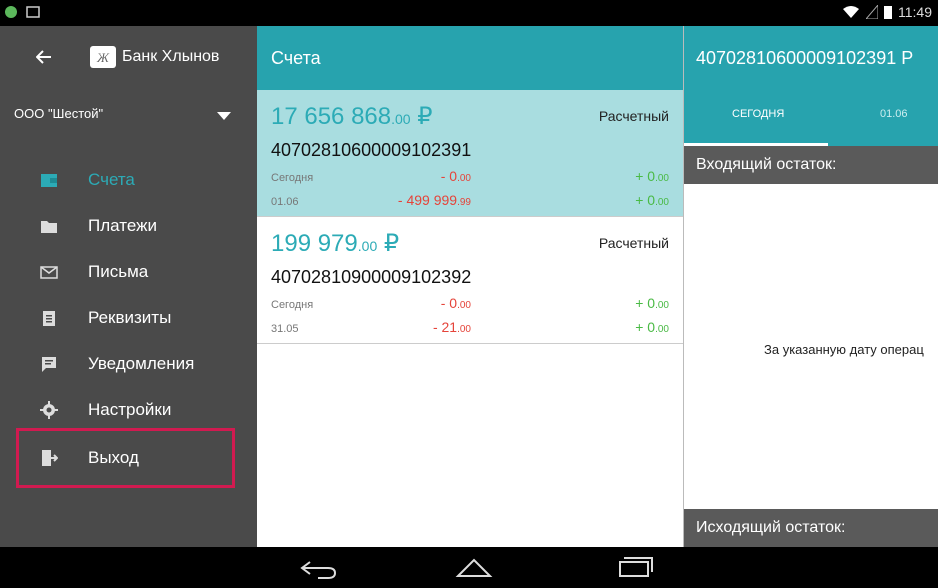  What do you see at coordinates (296, 57) in the screenshot?
I see `accounts-title: Счета` at bounding box center [296, 57].